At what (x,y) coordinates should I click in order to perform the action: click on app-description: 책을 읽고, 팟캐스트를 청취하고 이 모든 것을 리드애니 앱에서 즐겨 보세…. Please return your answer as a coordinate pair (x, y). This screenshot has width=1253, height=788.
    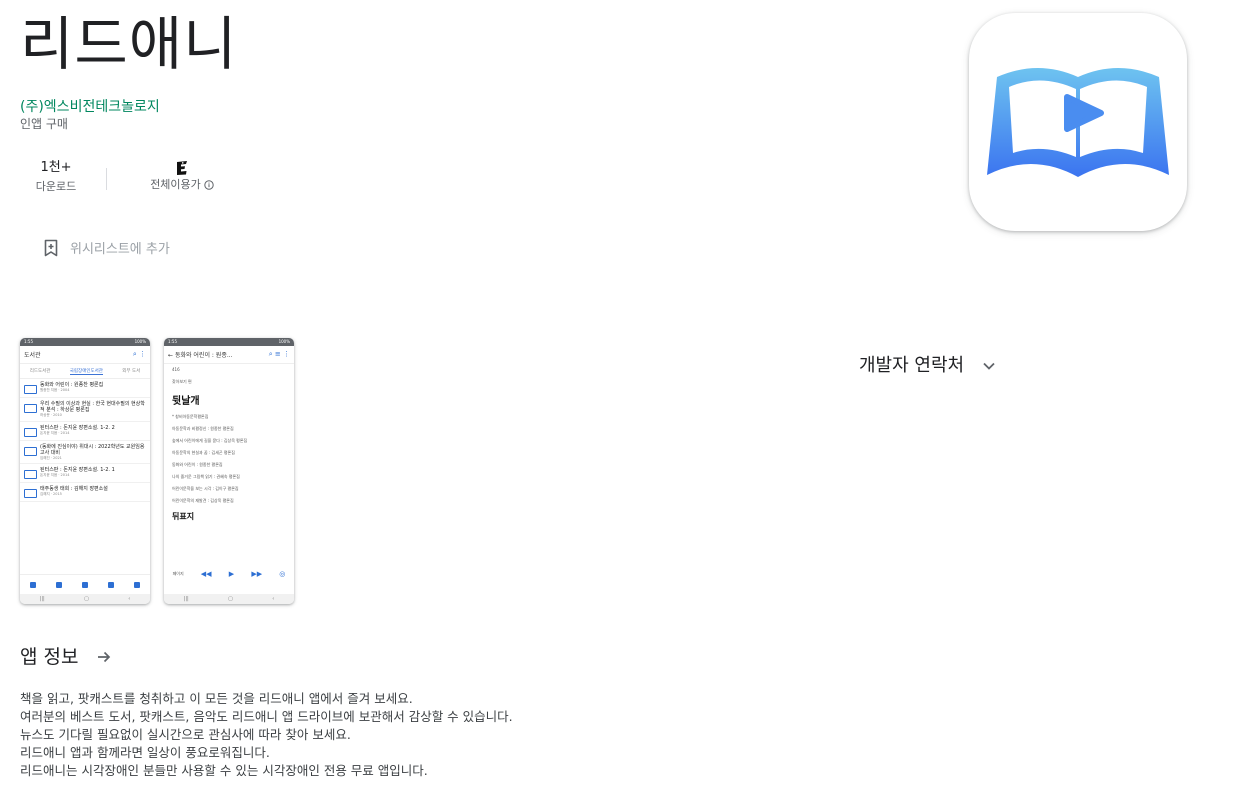
    Looking at the image, I should click on (370, 735).